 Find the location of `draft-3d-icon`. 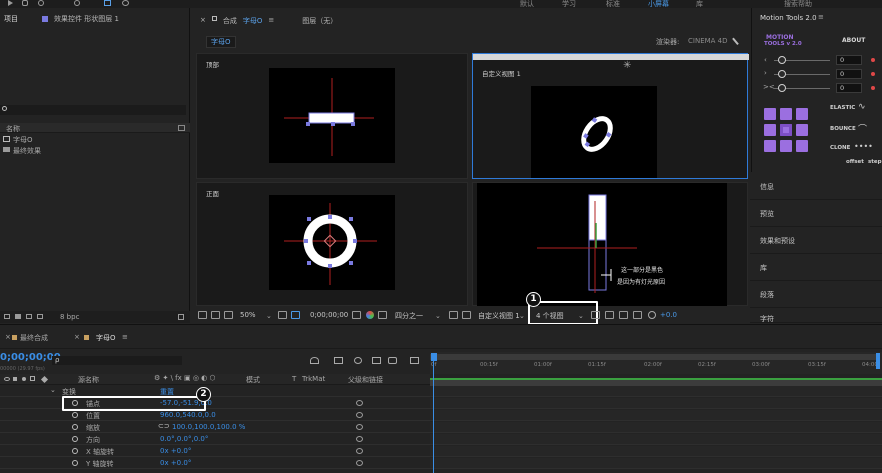

draft-3d-icon is located at coordinates (392, 360).